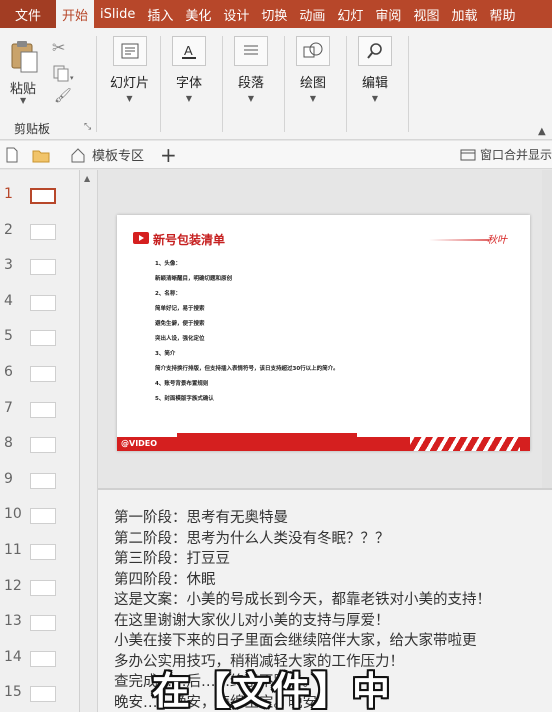  What do you see at coordinates (63, 96) in the screenshot?
I see `format-painter-icon: 🖌` at bounding box center [63, 96].